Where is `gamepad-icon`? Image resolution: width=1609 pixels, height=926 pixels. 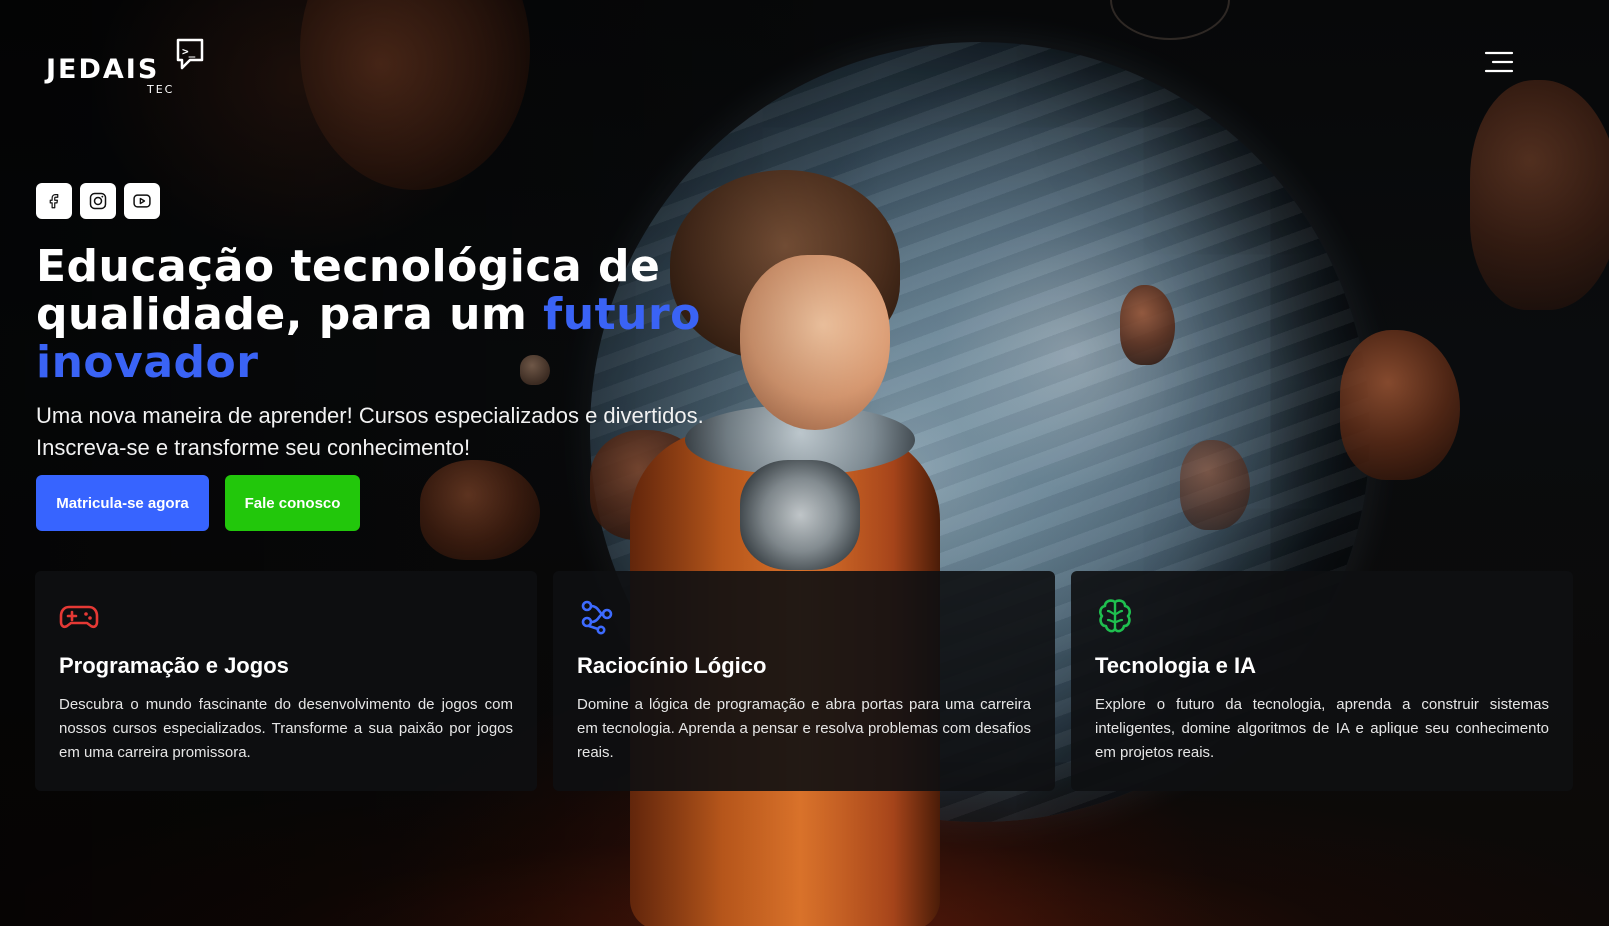
gamepad-icon is located at coordinates (79, 617).